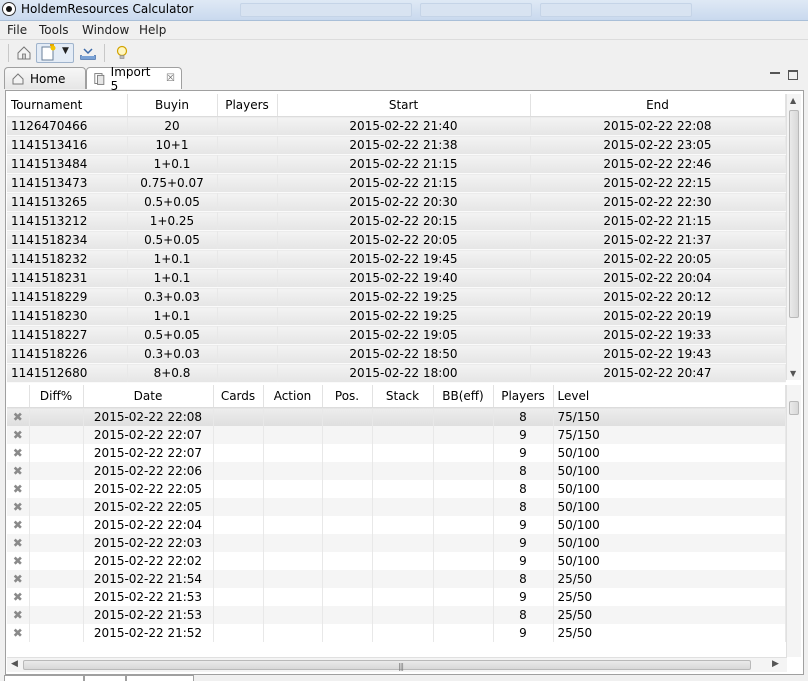 This screenshot has height=681, width=808. I want to click on players-cell: 8, so click(523, 615).